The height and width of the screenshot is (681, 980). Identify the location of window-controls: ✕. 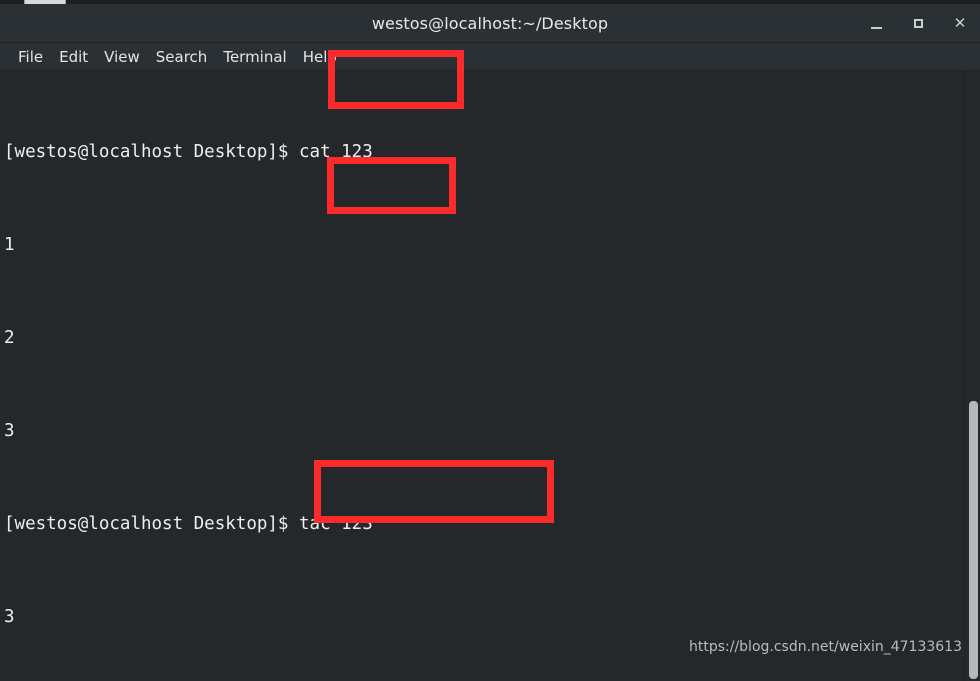
(918, 23).